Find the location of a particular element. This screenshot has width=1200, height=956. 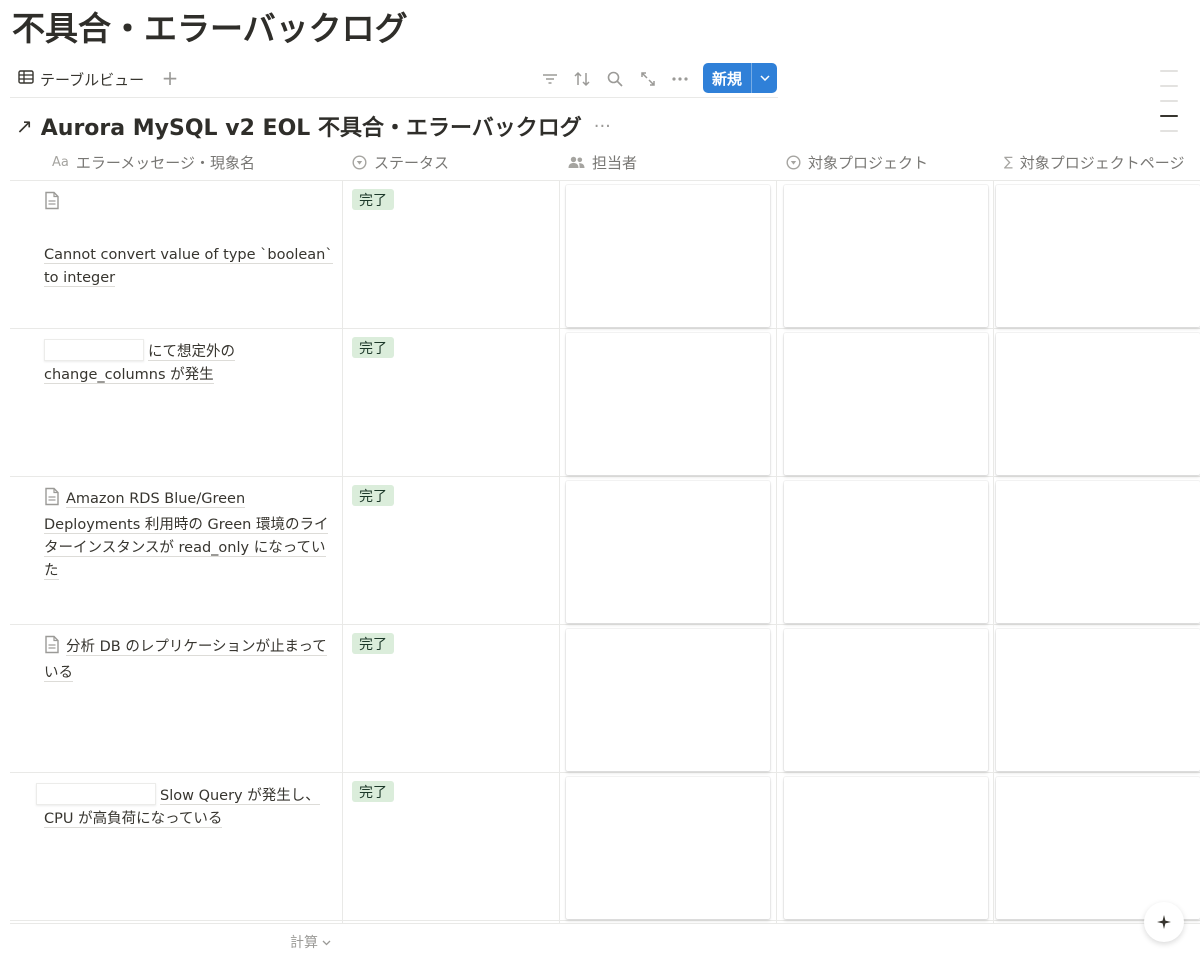

new-button: 新規 is located at coordinates (740, 78).